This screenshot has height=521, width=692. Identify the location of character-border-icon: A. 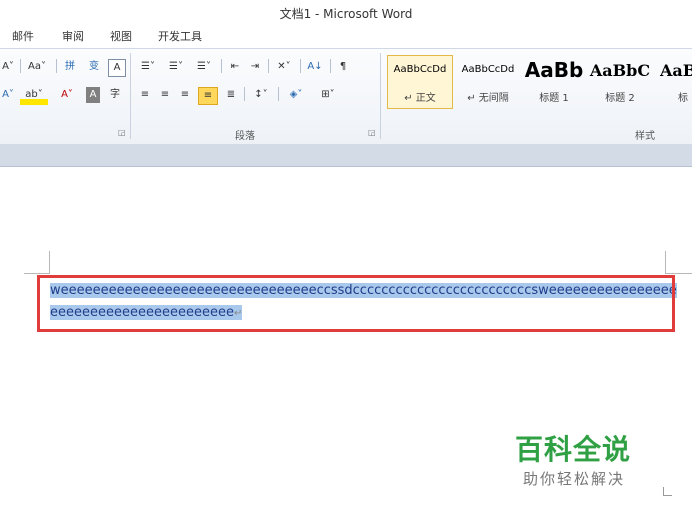
(117, 68).